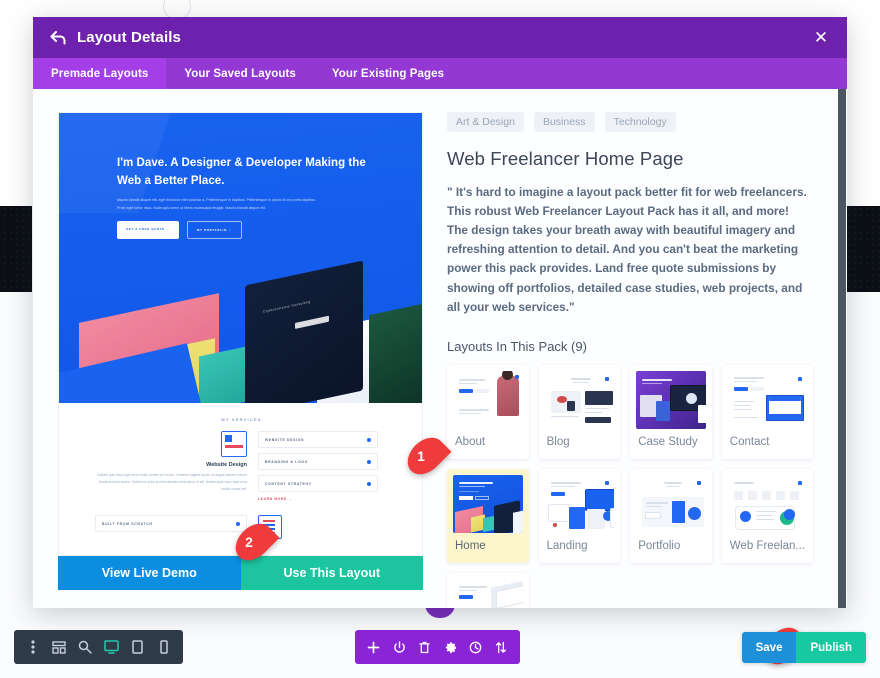 Image resolution: width=880 pixels, height=678 pixels. What do you see at coordinates (240, 73) in the screenshot?
I see `tab-your-saved-layouts: Your Saved Layouts` at bounding box center [240, 73].